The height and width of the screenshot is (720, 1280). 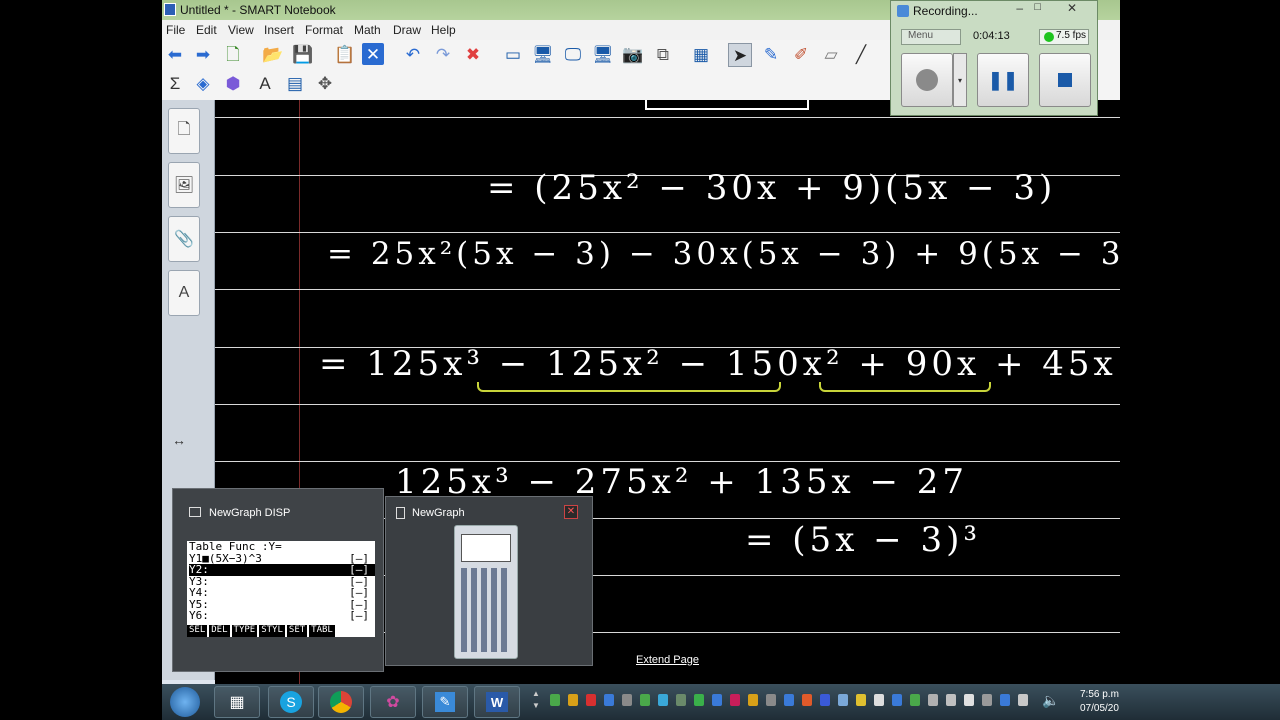 I want to click on measurement-tools-icon: ◈, so click(x=203, y=83).